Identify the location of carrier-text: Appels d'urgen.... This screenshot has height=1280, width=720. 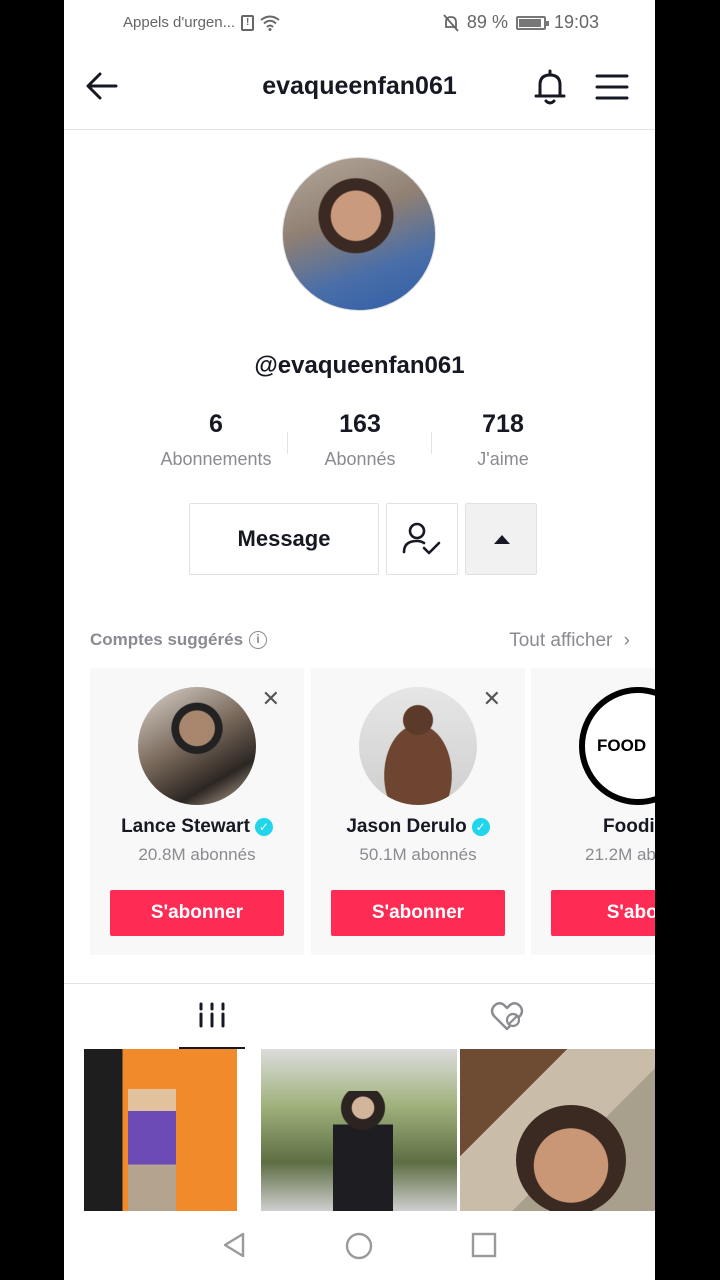
(179, 22).